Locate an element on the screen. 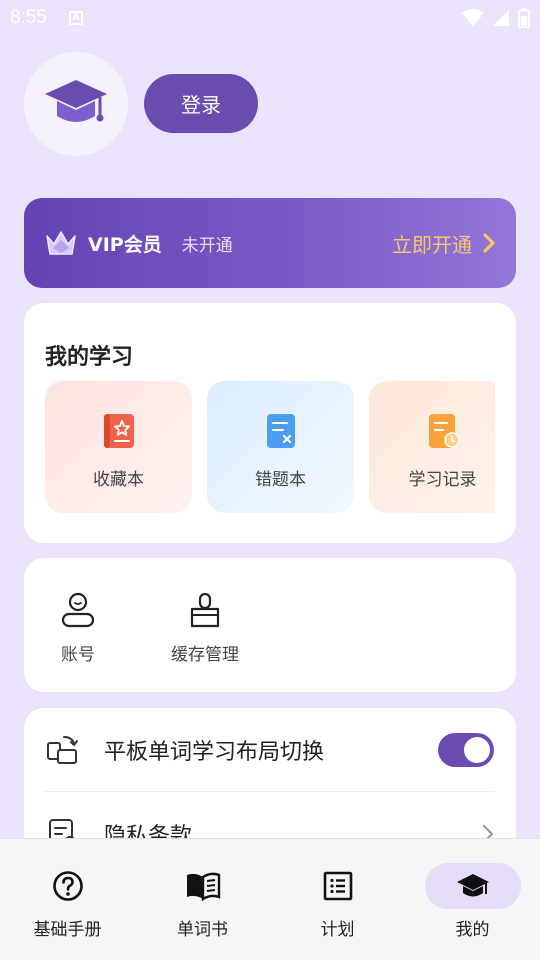 The width and height of the screenshot is (540, 960). tab-mine: 我的 is located at coordinates (472, 899).